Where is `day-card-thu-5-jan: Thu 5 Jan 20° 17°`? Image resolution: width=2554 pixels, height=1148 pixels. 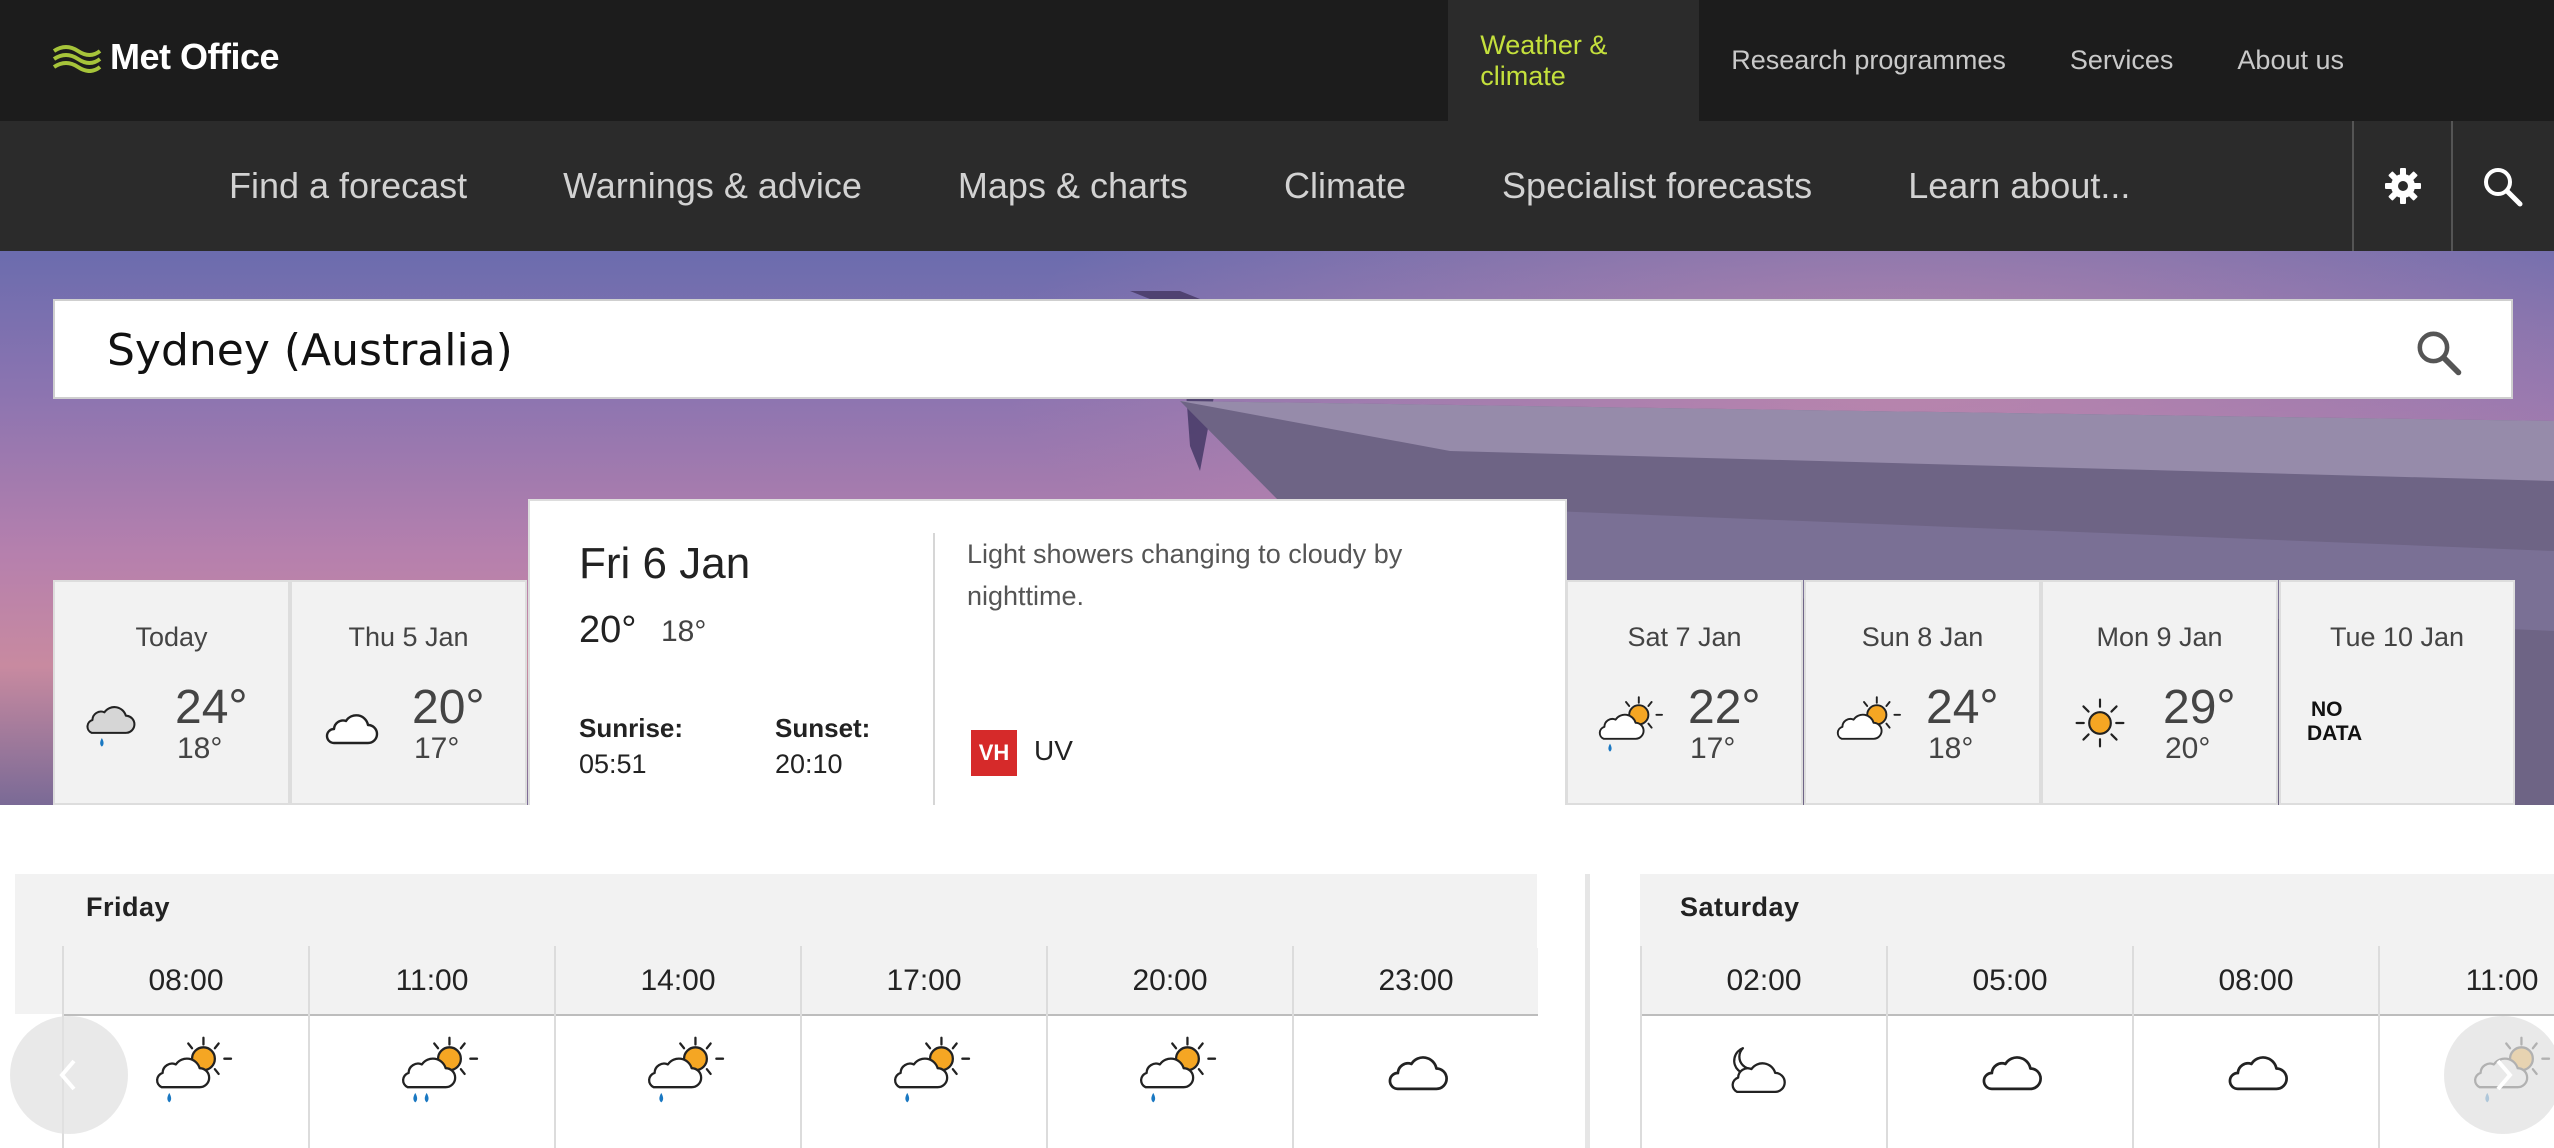
day-card-thu-5-jan: Thu 5 Jan 20° 17° is located at coordinates (408, 692).